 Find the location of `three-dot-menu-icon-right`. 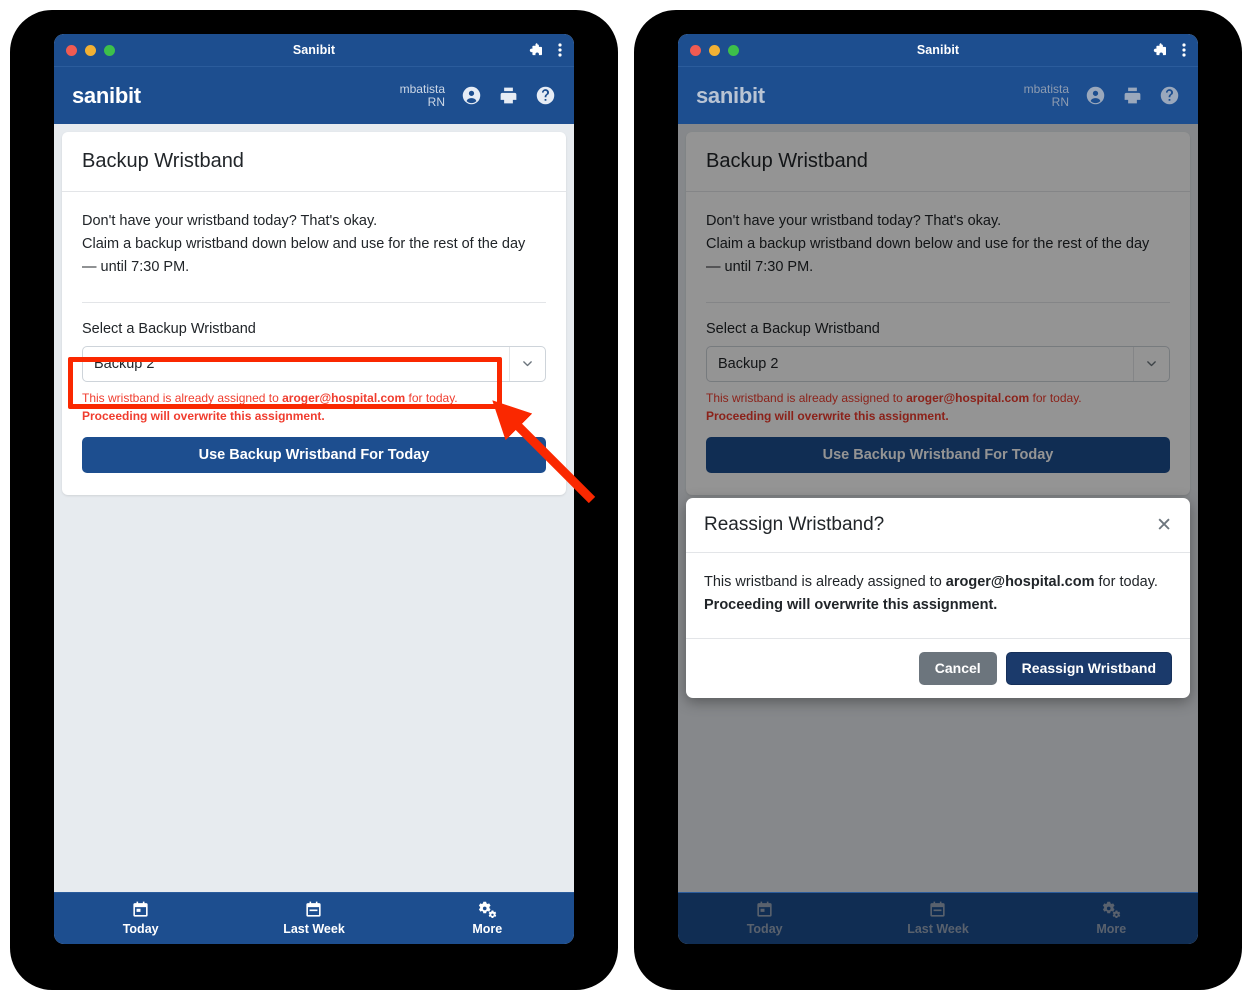

three-dot-menu-icon-right is located at coordinates (1184, 50).